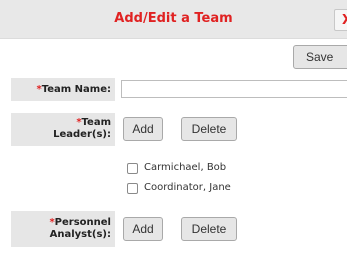  I want to click on dialog-titlebar: Add/Edit a Team X, so click(173, 19).